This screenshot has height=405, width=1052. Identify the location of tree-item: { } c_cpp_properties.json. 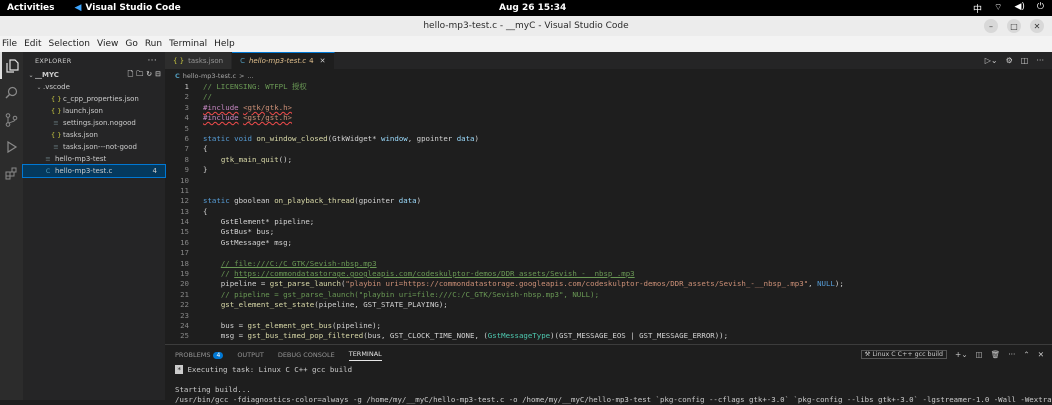
(94, 99).